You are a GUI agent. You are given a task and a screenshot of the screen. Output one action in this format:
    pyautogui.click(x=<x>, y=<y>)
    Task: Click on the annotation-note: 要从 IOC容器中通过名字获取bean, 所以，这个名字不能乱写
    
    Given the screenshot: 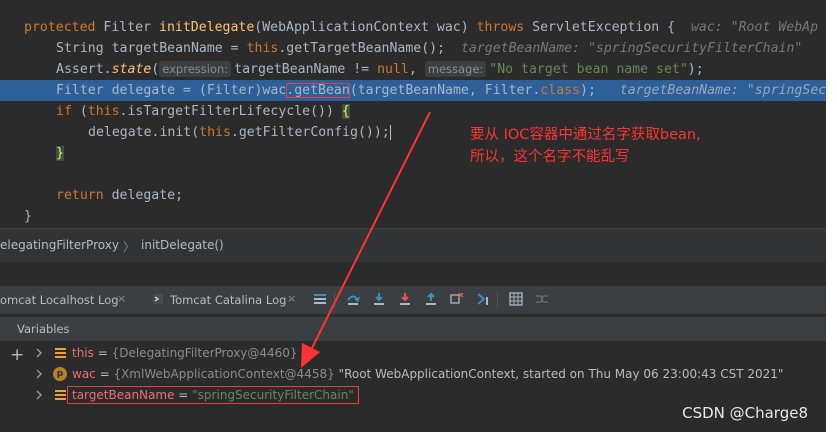 What is the action you would take?
    pyautogui.click(x=585, y=146)
    